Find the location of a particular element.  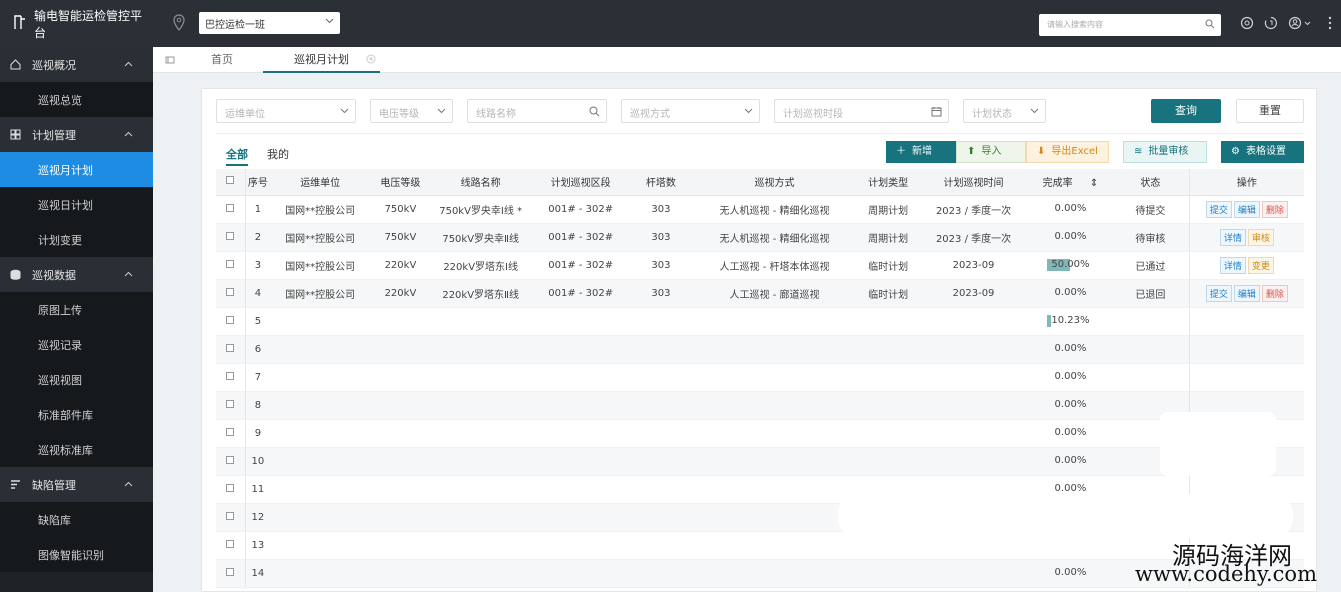

sidebar-item-overview: 巡视总览 is located at coordinates (76, 99).